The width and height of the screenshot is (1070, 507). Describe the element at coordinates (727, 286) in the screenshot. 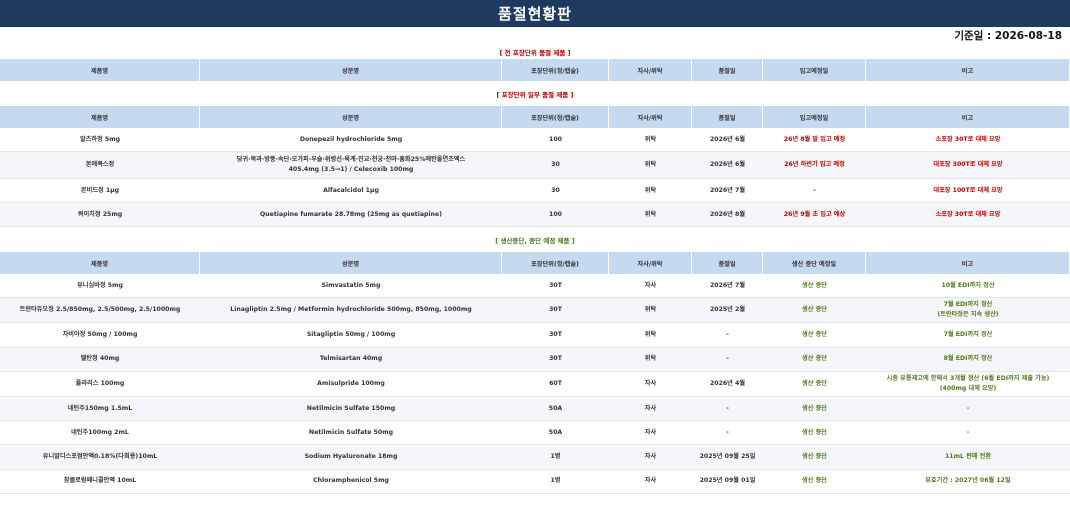

I see `soldout-date-cell: 2026년 7월` at that location.